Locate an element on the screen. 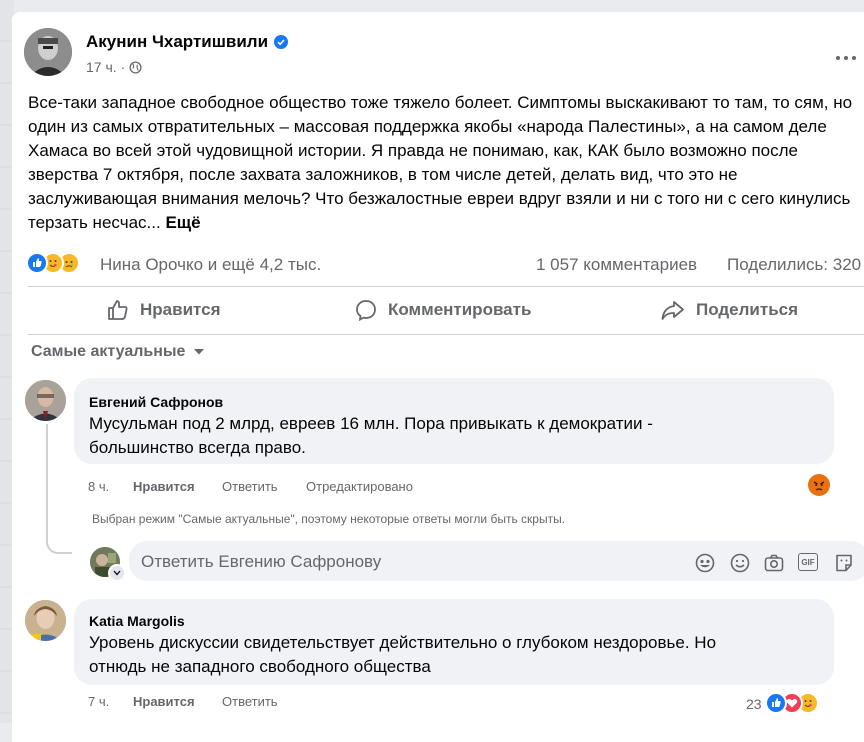 Image resolution: width=864 pixels, height=742 pixels. comment-sort-dropdown: Самые актуальные is located at coordinates (118, 352).